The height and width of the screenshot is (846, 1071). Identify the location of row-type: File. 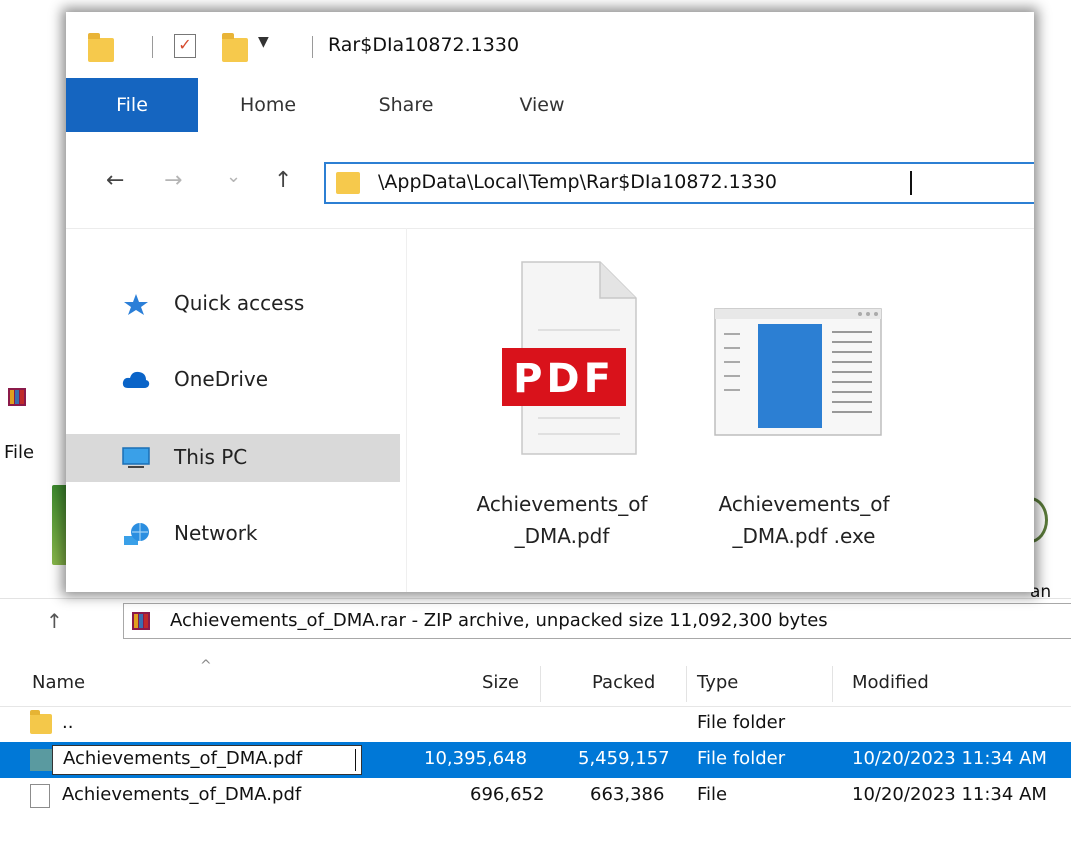
(712, 794).